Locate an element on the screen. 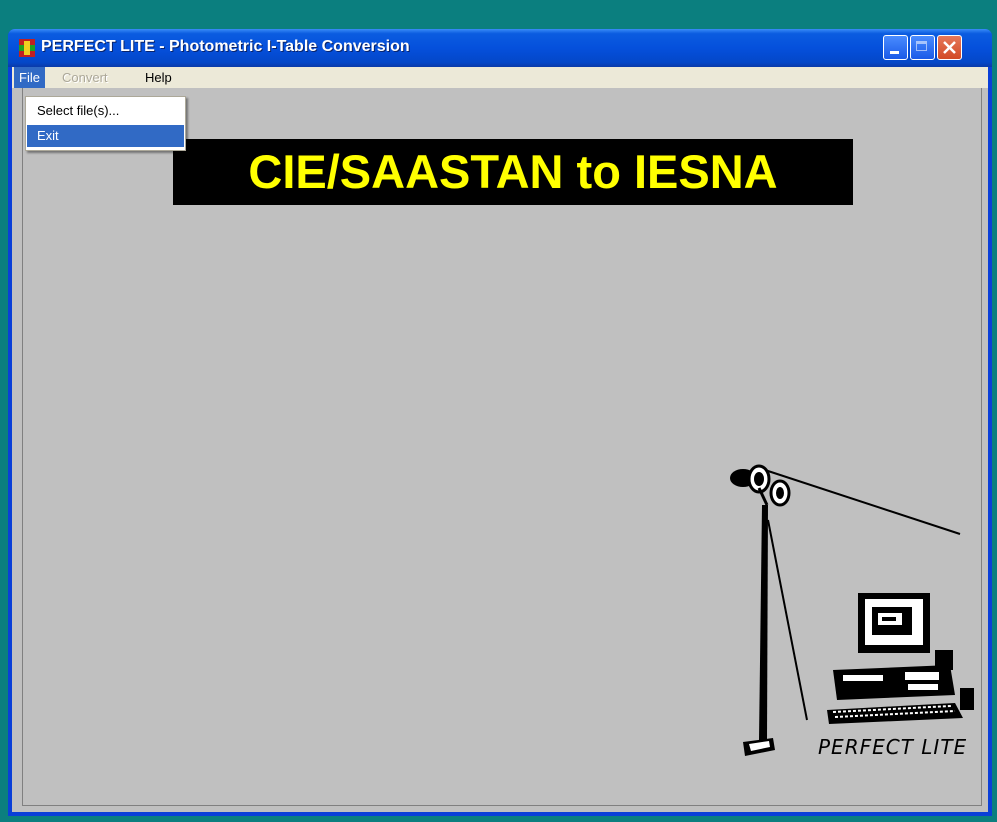  menu-bar: File Convert Help is located at coordinates (500, 77).